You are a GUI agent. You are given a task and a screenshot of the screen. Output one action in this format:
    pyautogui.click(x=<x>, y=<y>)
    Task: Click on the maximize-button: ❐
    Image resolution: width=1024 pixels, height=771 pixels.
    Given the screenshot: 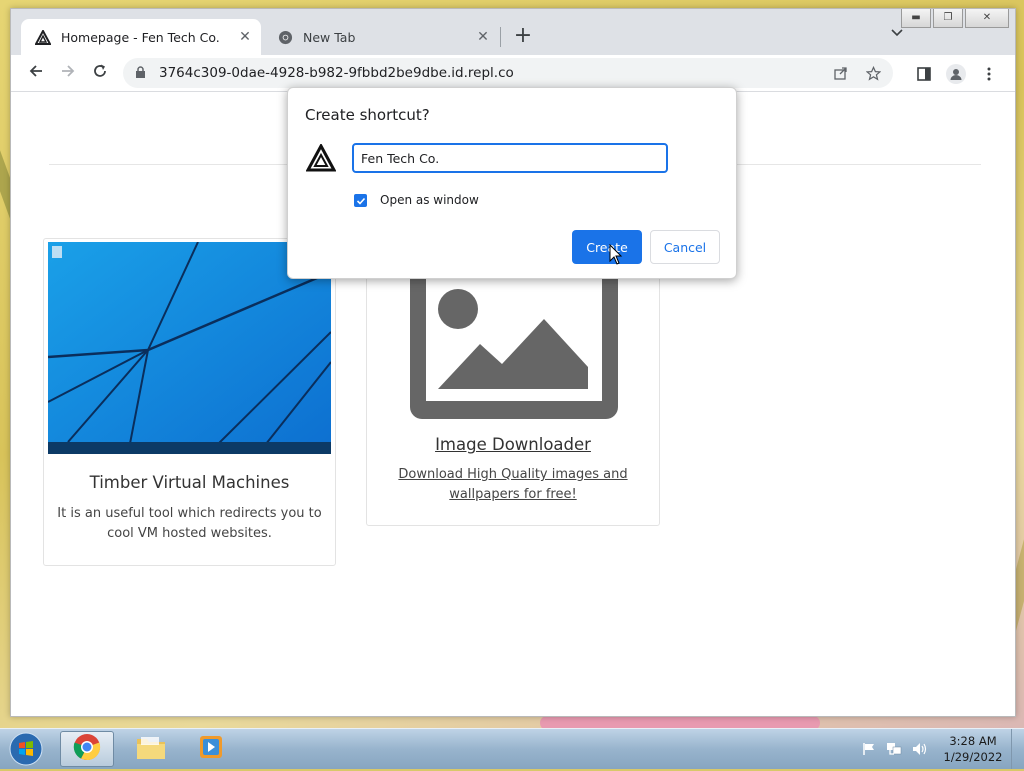 What is the action you would take?
    pyautogui.click(x=948, y=18)
    